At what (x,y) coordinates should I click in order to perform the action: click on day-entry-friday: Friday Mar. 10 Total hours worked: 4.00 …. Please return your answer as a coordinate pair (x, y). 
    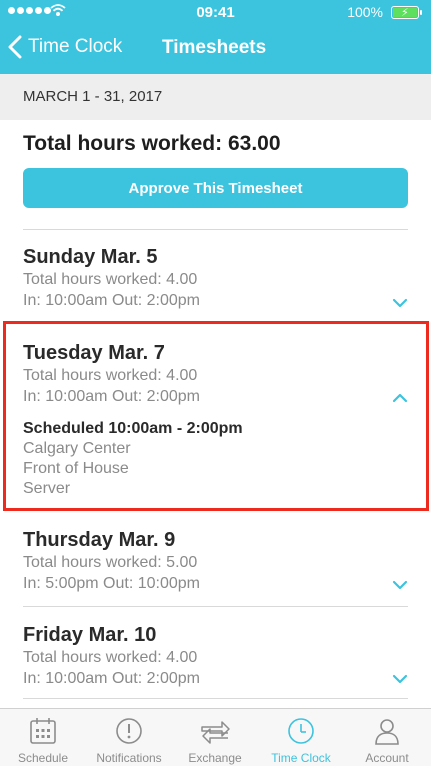
    Looking at the image, I should click on (215, 656).